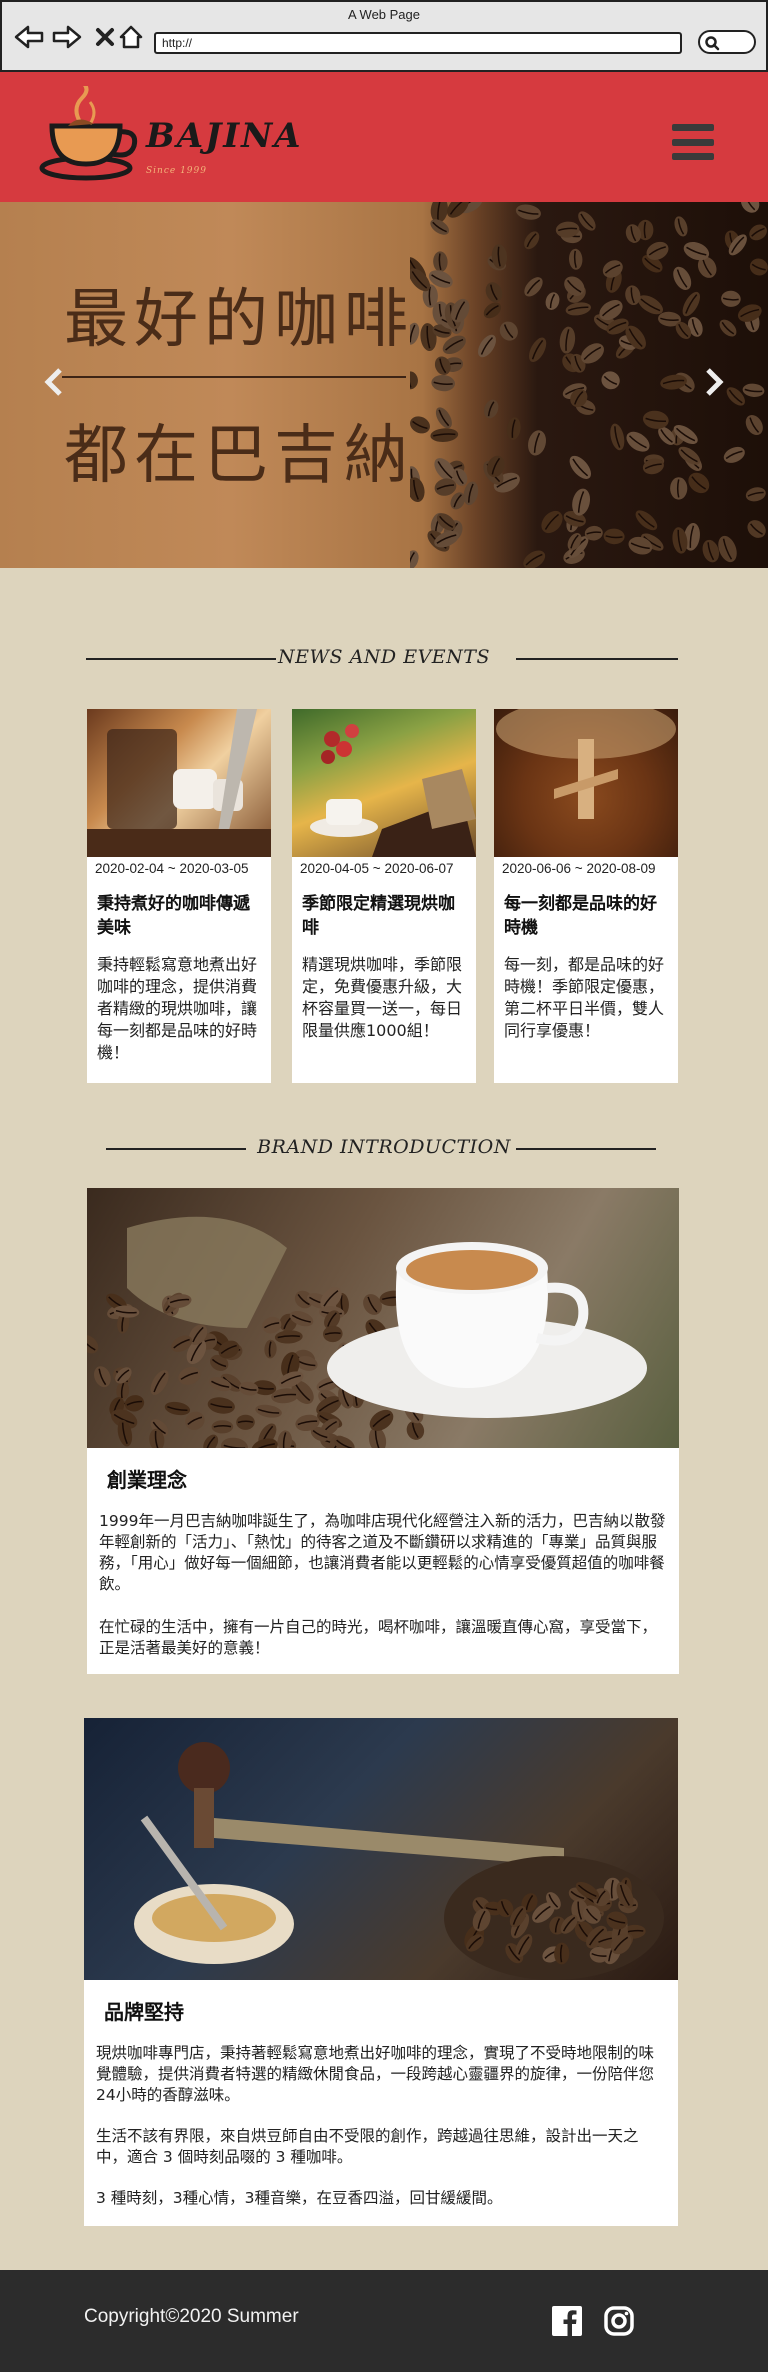 This screenshot has height=2372, width=768. What do you see at coordinates (586, 783) in the screenshot?
I see `coffee-roaster-image` at bounding box center [586, 783].